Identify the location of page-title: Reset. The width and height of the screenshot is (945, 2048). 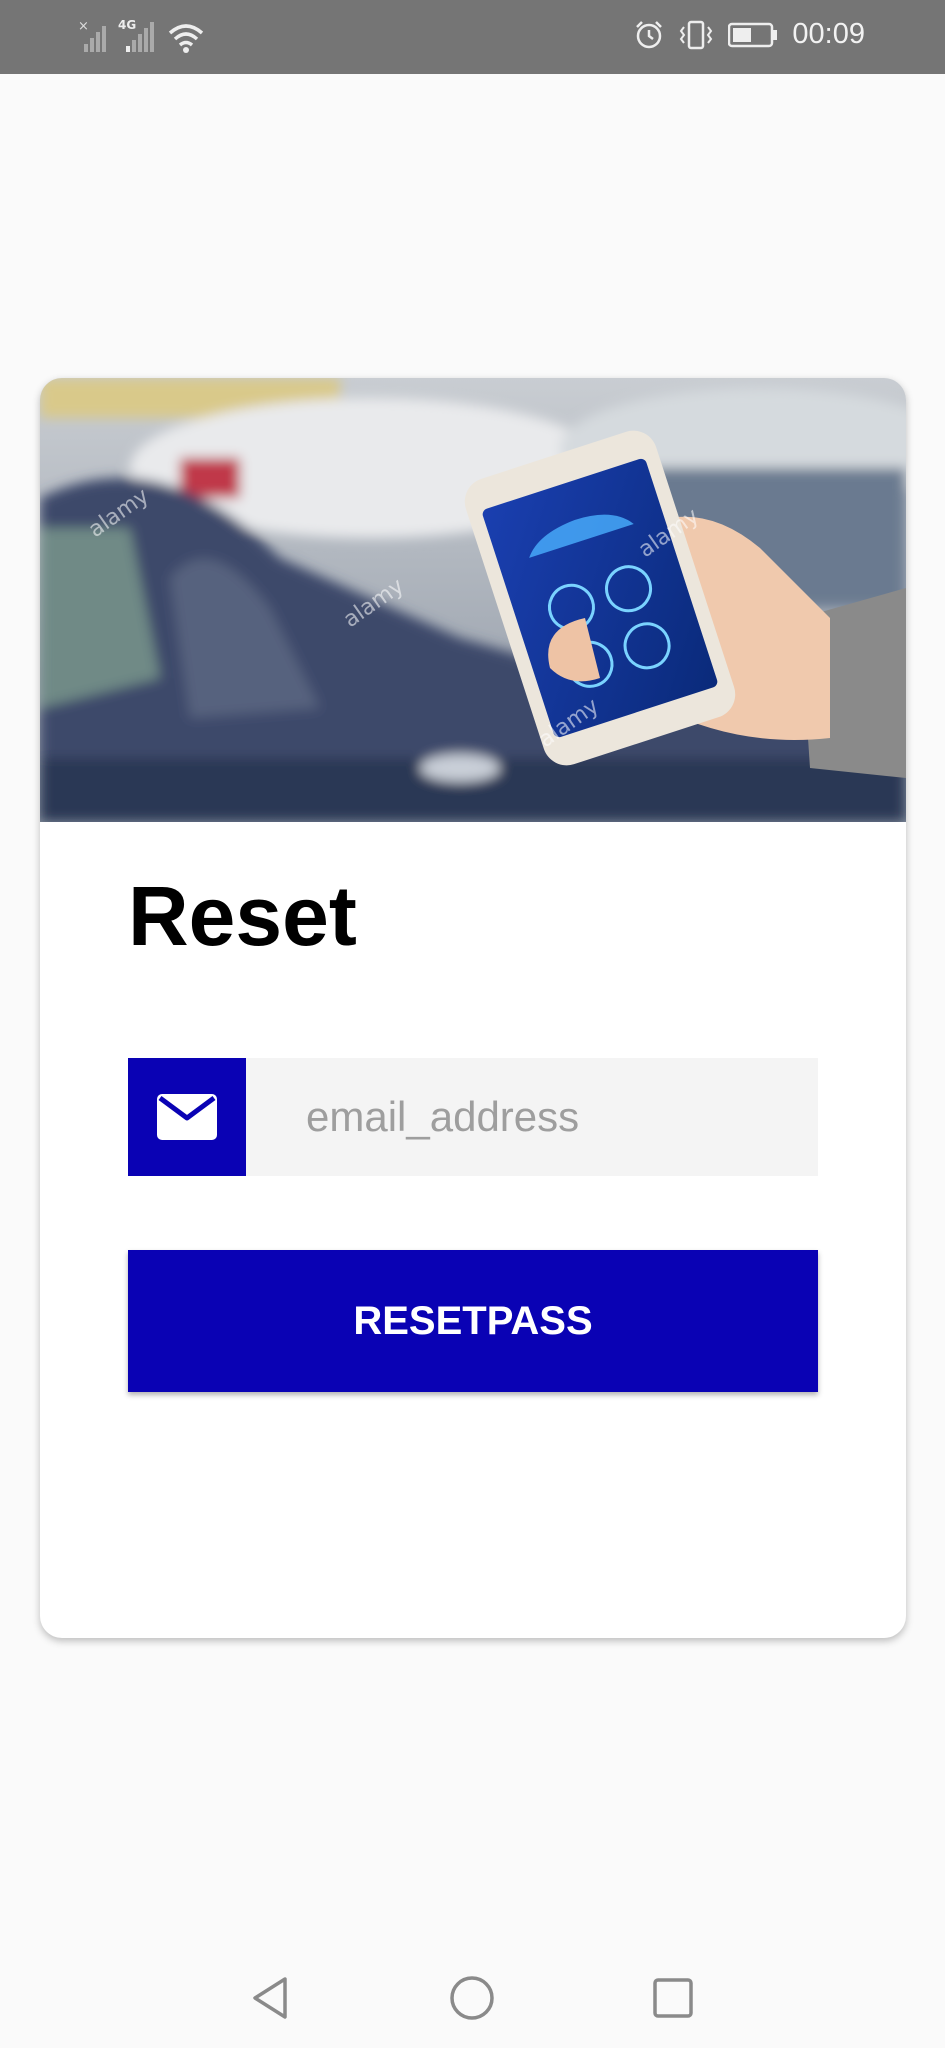
(242, 916).